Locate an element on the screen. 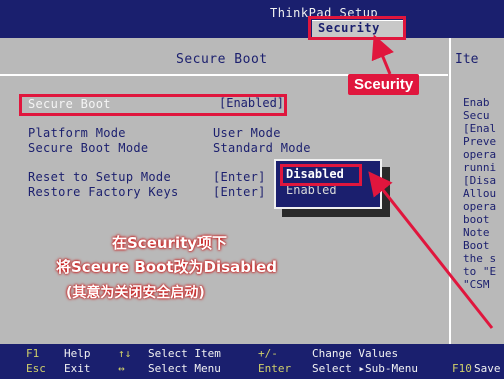 The image size is (504, 379). updown-label: Select Item is located at coordinates (184, 353).